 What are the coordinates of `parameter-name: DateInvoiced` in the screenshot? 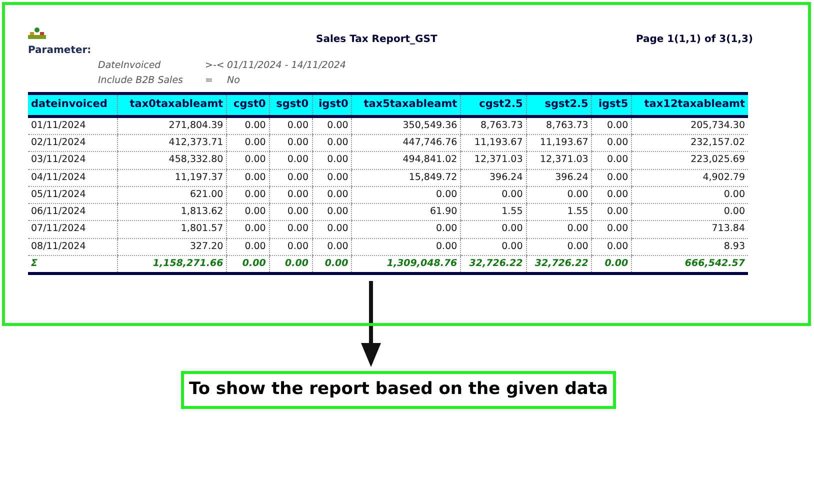 It's located at (130, 66).